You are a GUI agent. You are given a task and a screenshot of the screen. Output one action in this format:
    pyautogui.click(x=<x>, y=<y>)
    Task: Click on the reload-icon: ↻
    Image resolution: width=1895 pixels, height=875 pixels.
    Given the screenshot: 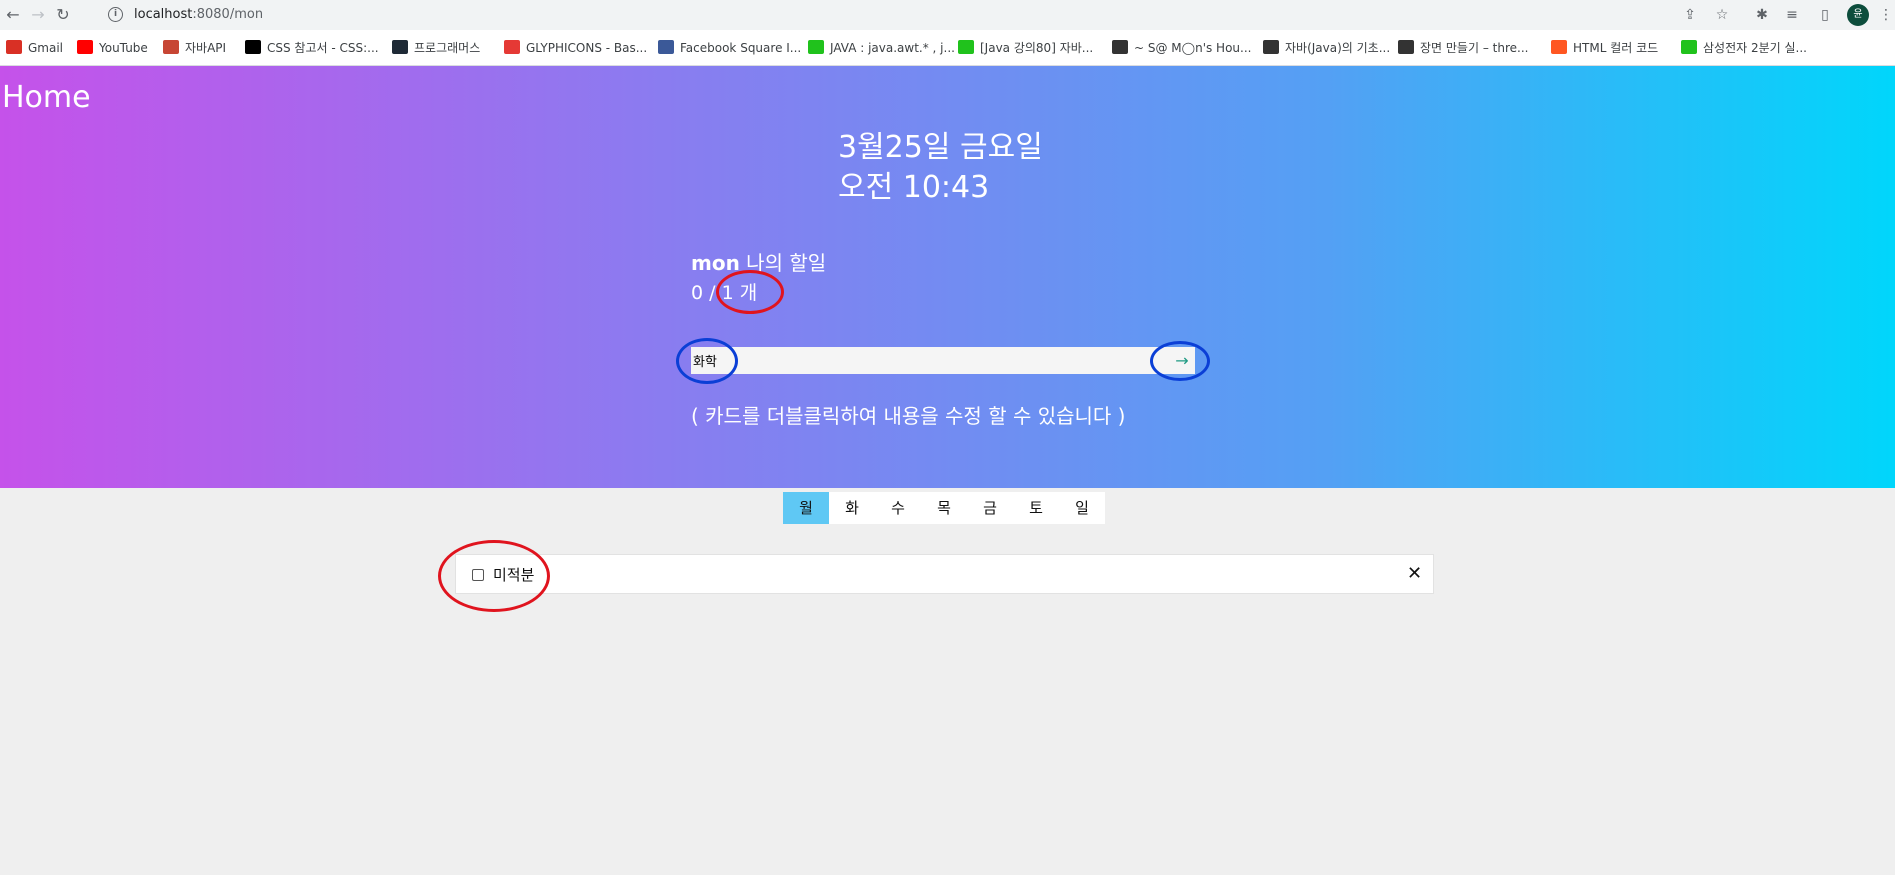 What is the action you would take?
    pyautogui.click(x=63, y=15)
    